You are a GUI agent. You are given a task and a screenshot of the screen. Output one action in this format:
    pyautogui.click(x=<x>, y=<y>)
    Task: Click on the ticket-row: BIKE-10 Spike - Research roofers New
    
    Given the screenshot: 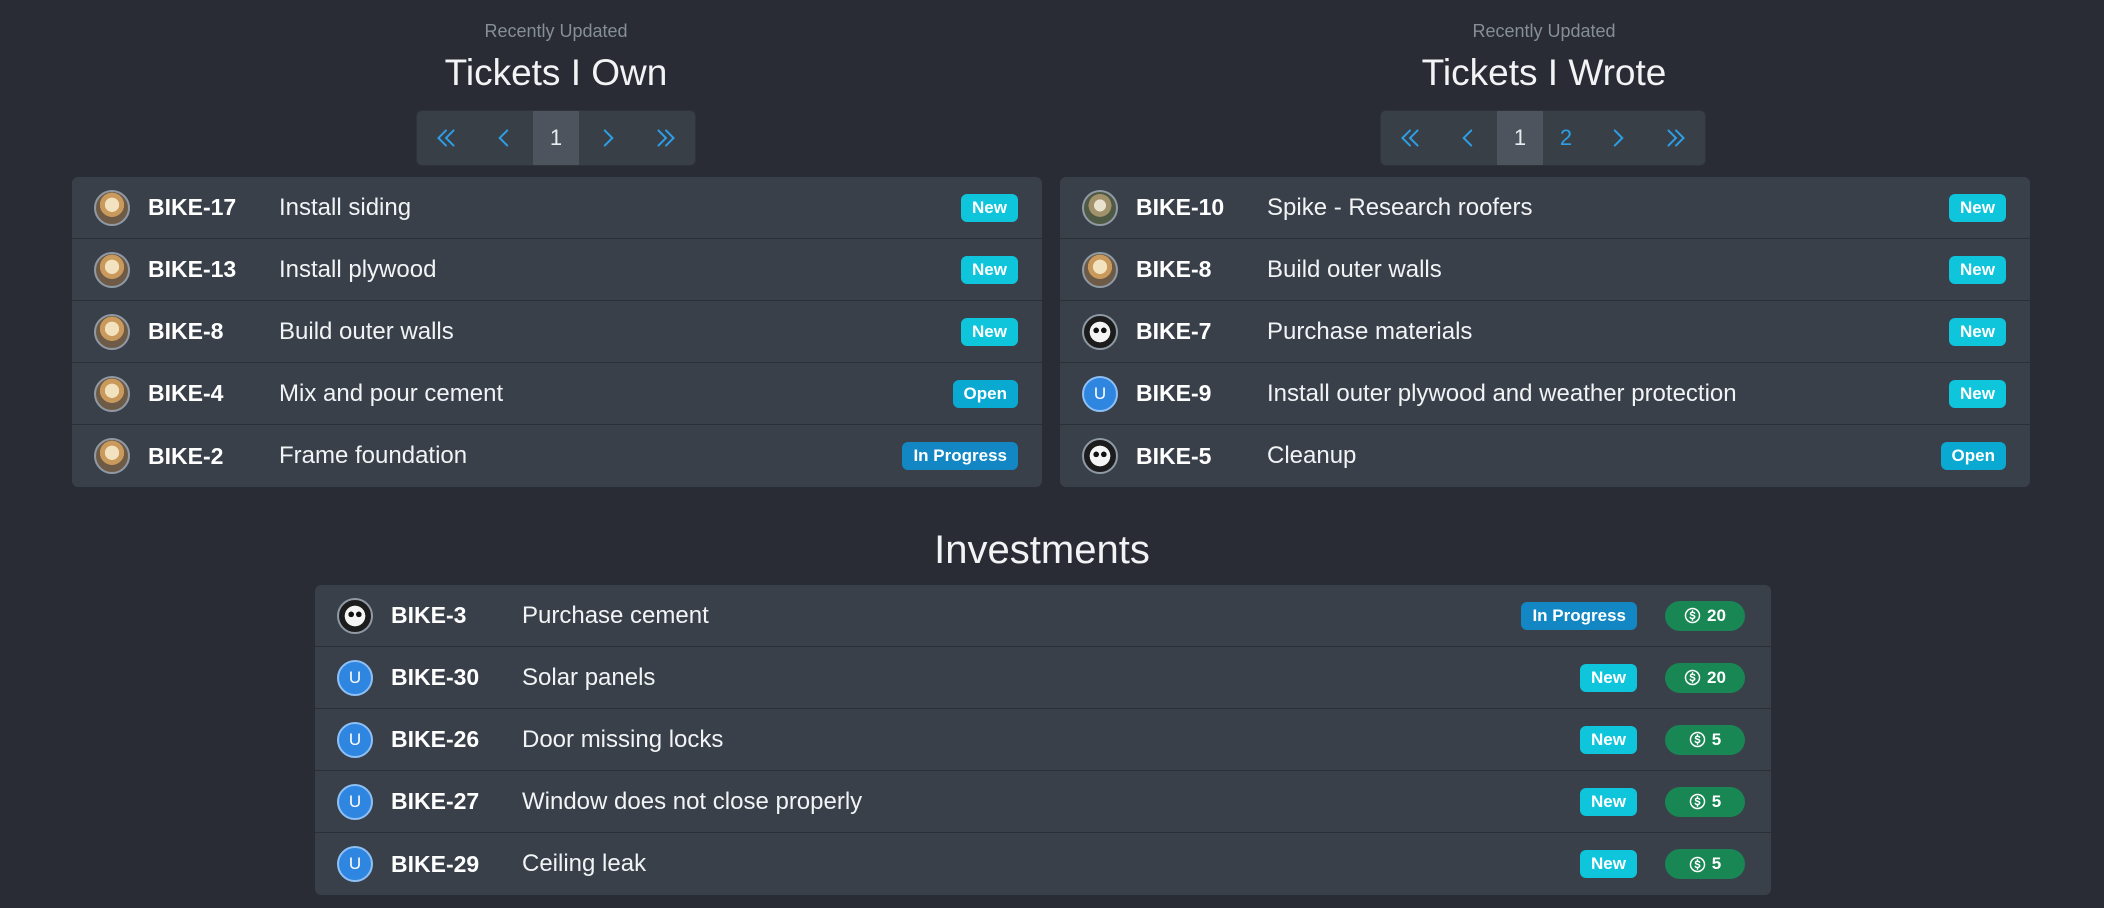 What is the action you would take?
    pyautogui.click(x=1545, y=208)
    